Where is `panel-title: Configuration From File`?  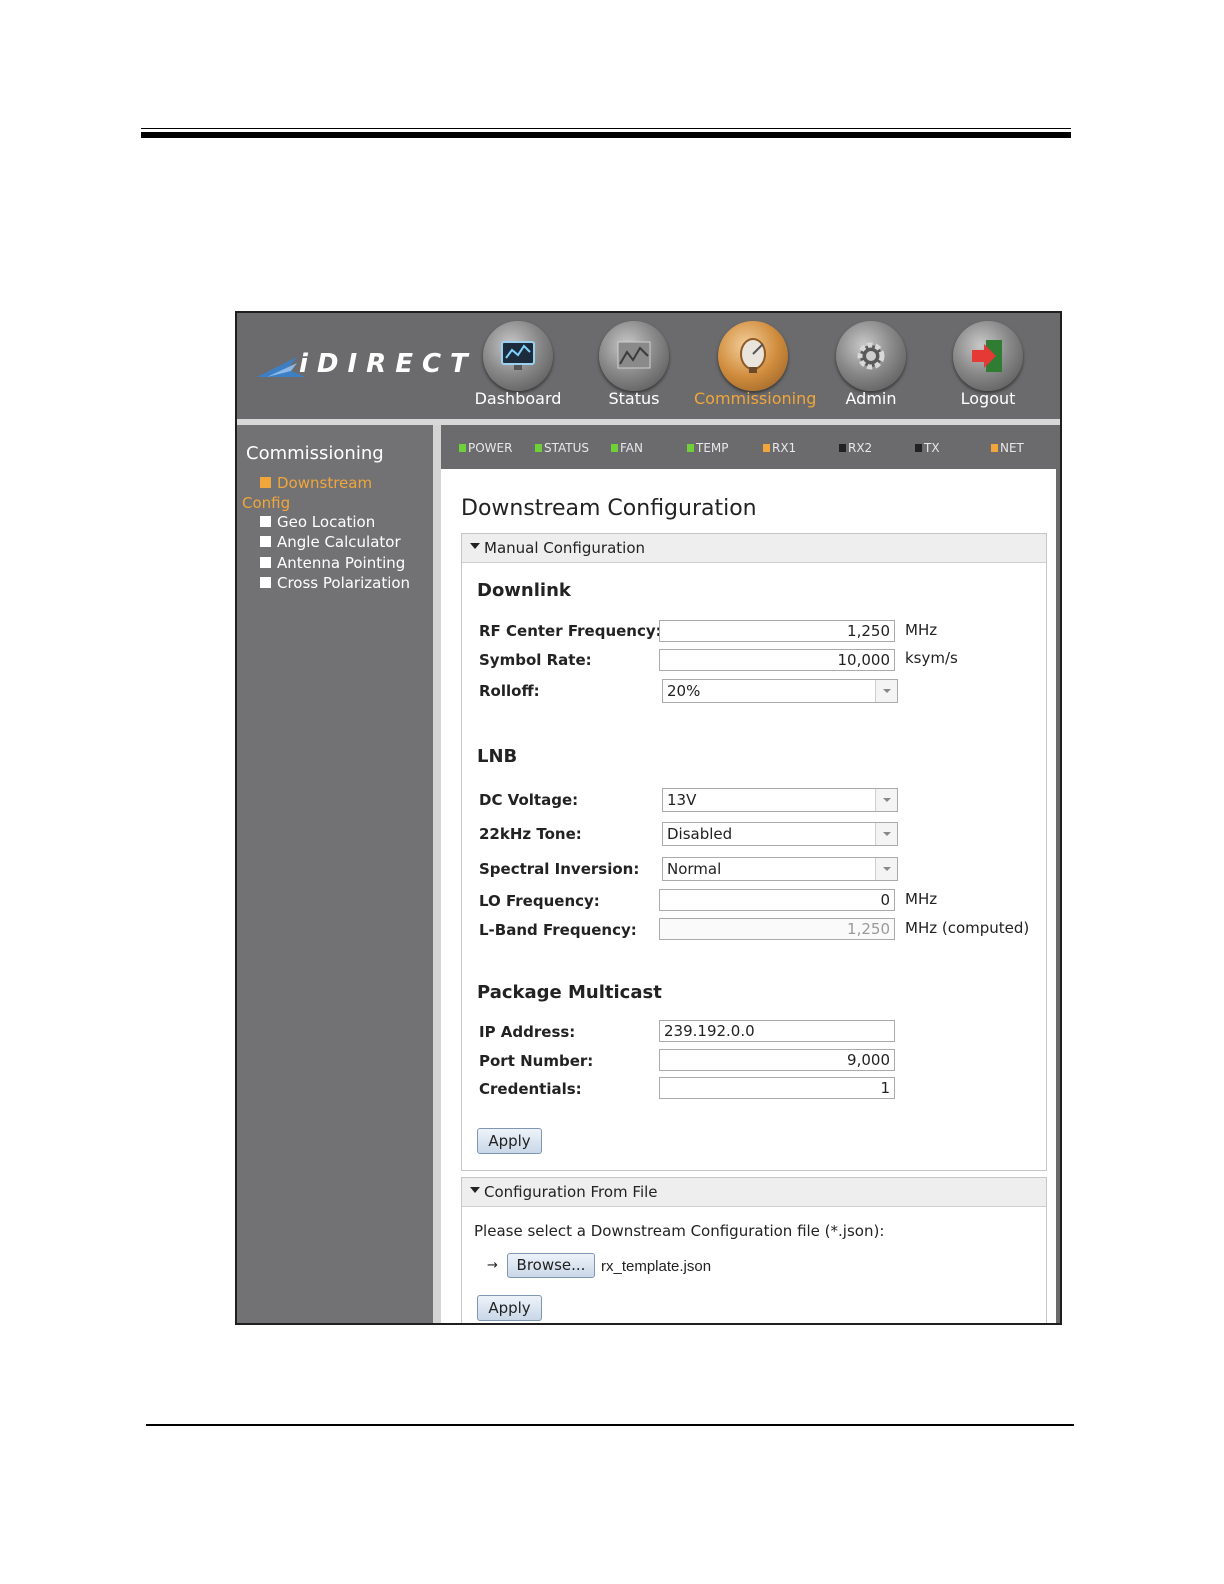
panel-title: Configuration From File is located at coordinates (571, 1192).